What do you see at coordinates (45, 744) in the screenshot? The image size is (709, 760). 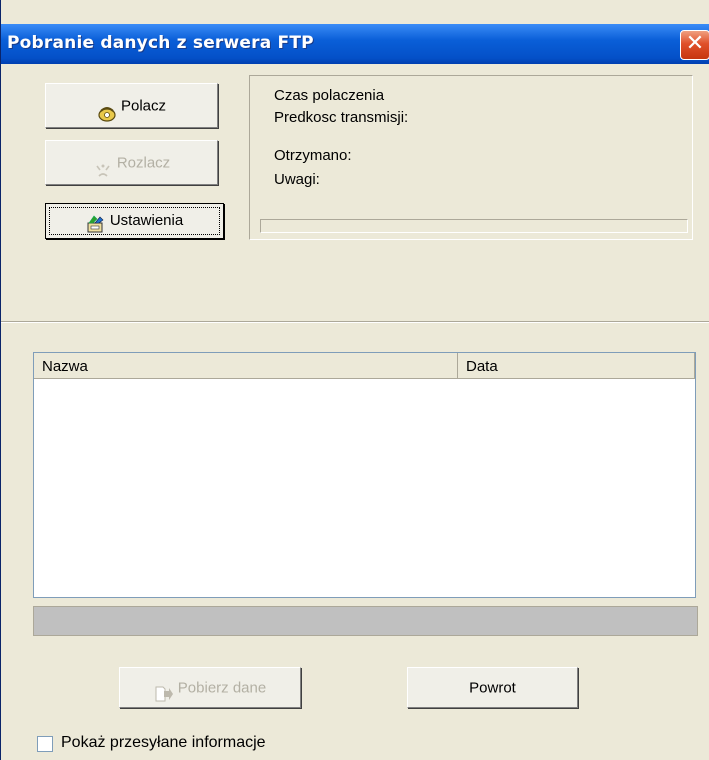 I see `show-transfer-info-checkbox` at bounding box center [45, 744].